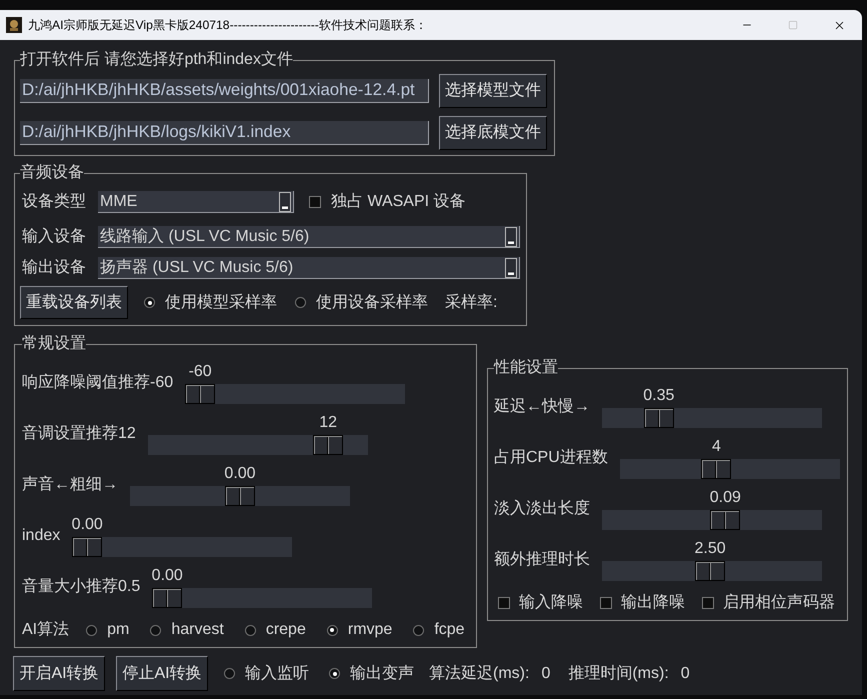 Image resolution: width=867 pixels, height=699 pixels. I want to click on checkbox-label: 输入降噪, so click(551, 603).